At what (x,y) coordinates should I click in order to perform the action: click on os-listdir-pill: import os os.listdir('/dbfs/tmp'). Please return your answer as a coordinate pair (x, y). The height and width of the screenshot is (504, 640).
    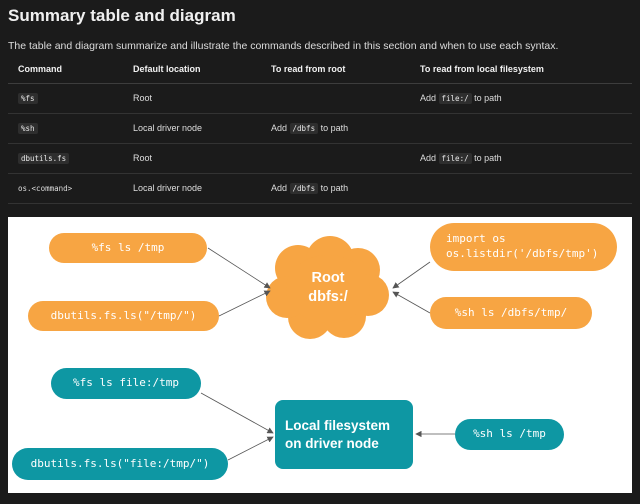
    Looking at the image, I should click on (523, 247).